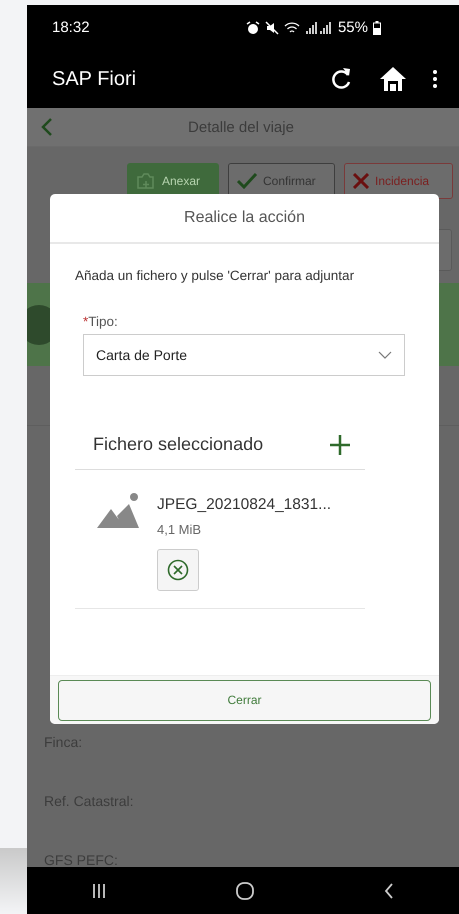 This screenshot has width=459, height=914. What do you see at coordinates (215, 275) in the screenshot?
I see `instruction-text: Añada un fichero y pulse 'Cerrar' para adjuntar` at bounding box center [215, 275].